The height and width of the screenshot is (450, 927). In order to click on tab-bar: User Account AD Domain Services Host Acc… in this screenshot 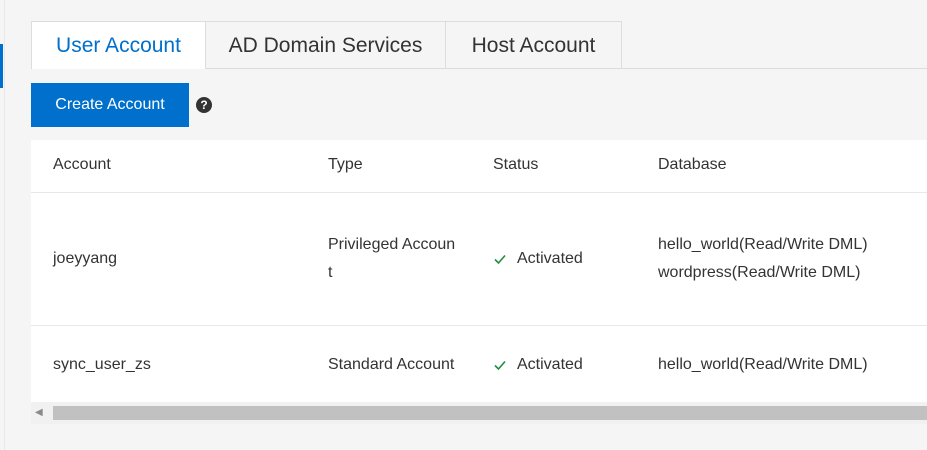, I will do `click(479, 45)`.